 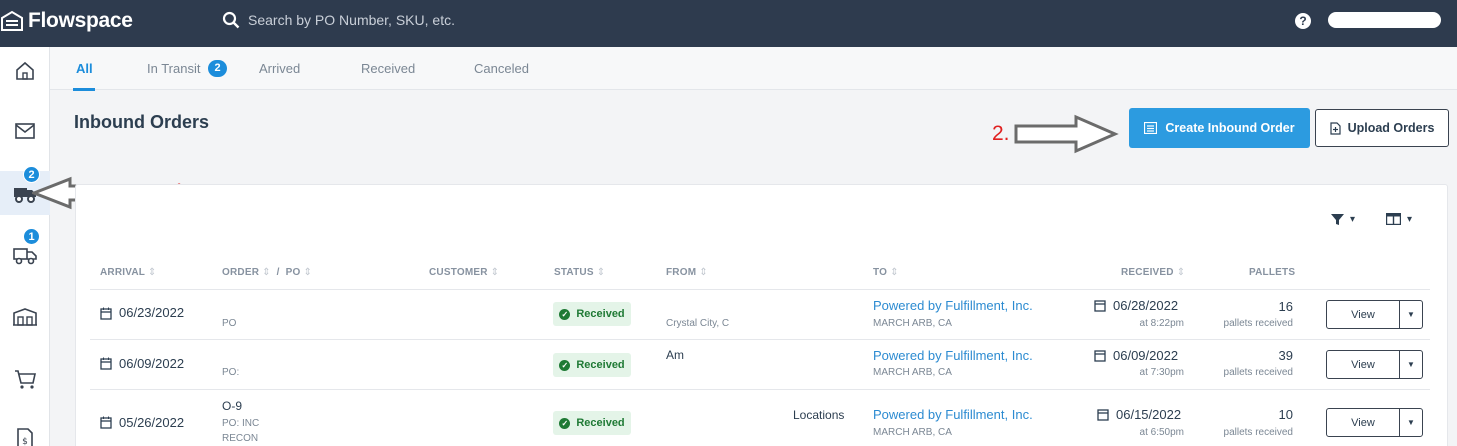 I want to click on filter-icon, so click(x=1337, y=219).